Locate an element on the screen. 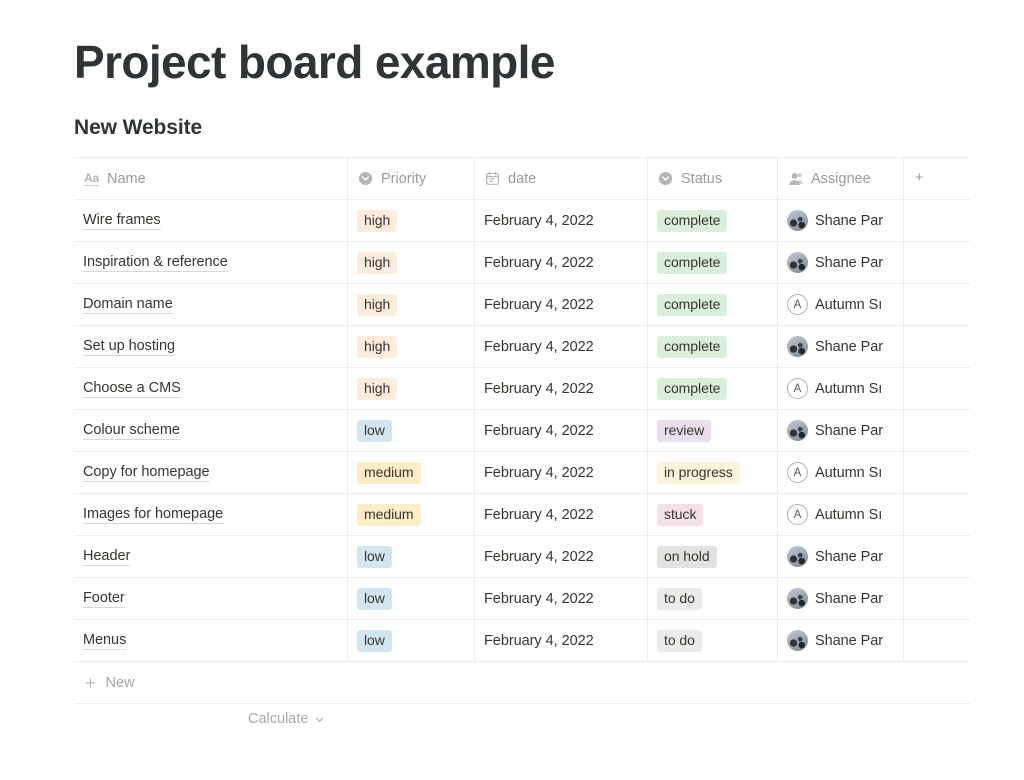  cell-name: Choose a CMS is located at coordinates (211, 388).